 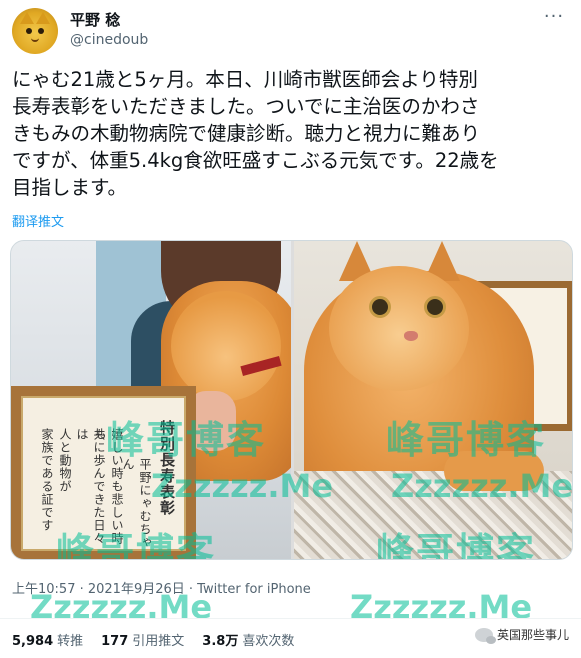 What do you see at coordinates (65, 460) in the screenshot?
I see `certificate-line-3: 人と動物が` at bounding box center [65, 460].